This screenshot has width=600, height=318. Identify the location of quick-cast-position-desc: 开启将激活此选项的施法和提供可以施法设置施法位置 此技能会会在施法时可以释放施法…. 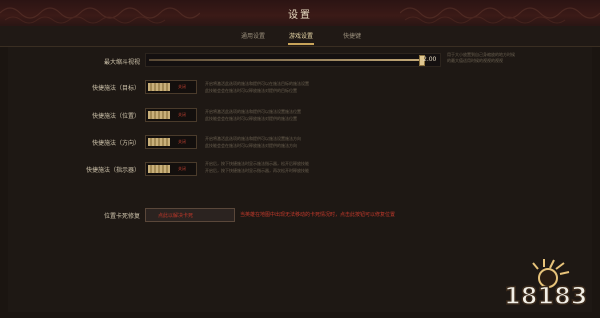
(355, 115).